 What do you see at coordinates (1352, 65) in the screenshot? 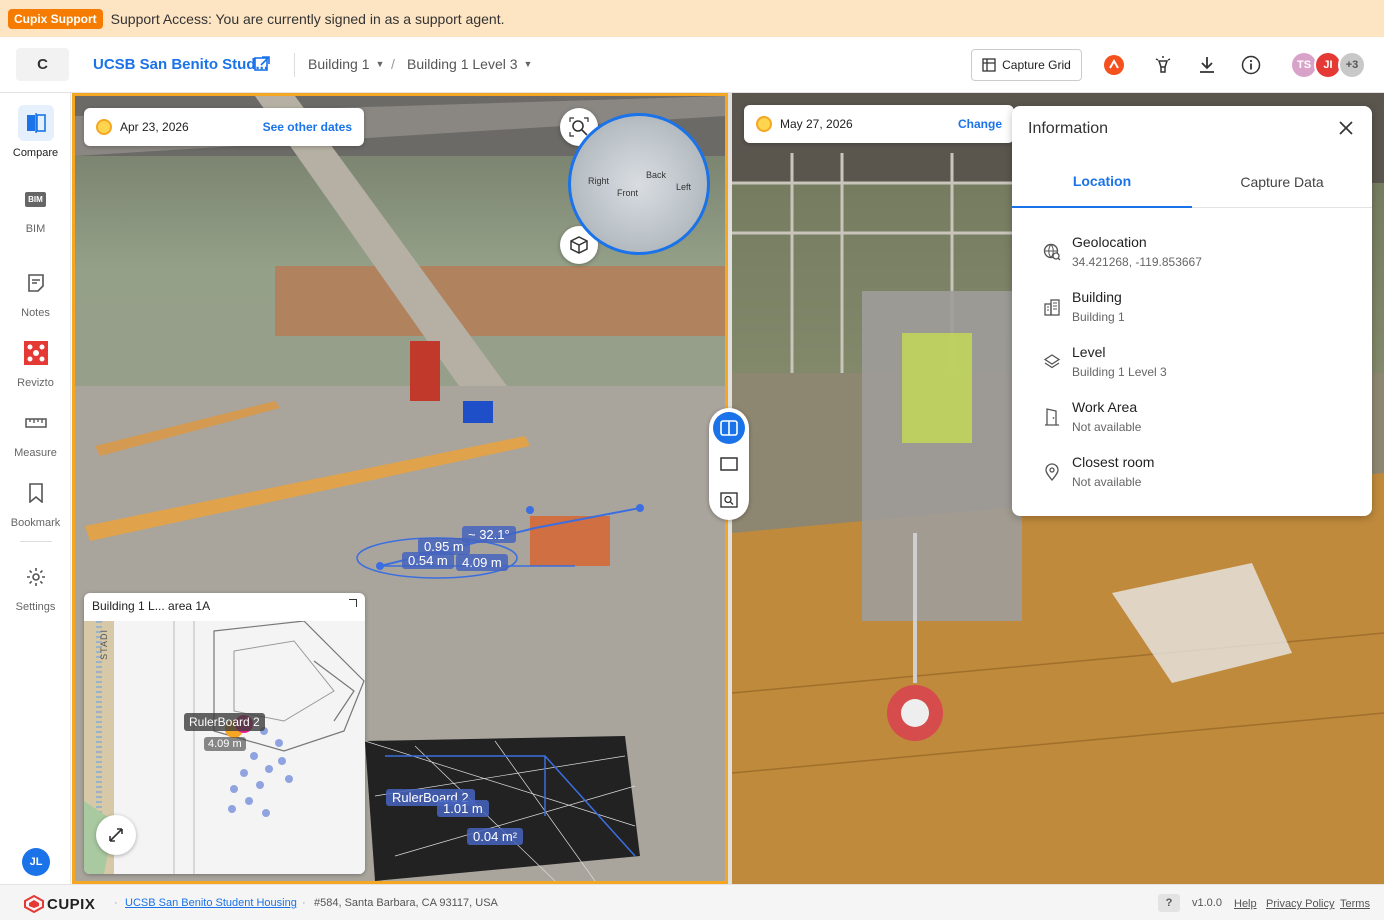
I see `avatar-more: +3` at bounding box center [1352, 65].